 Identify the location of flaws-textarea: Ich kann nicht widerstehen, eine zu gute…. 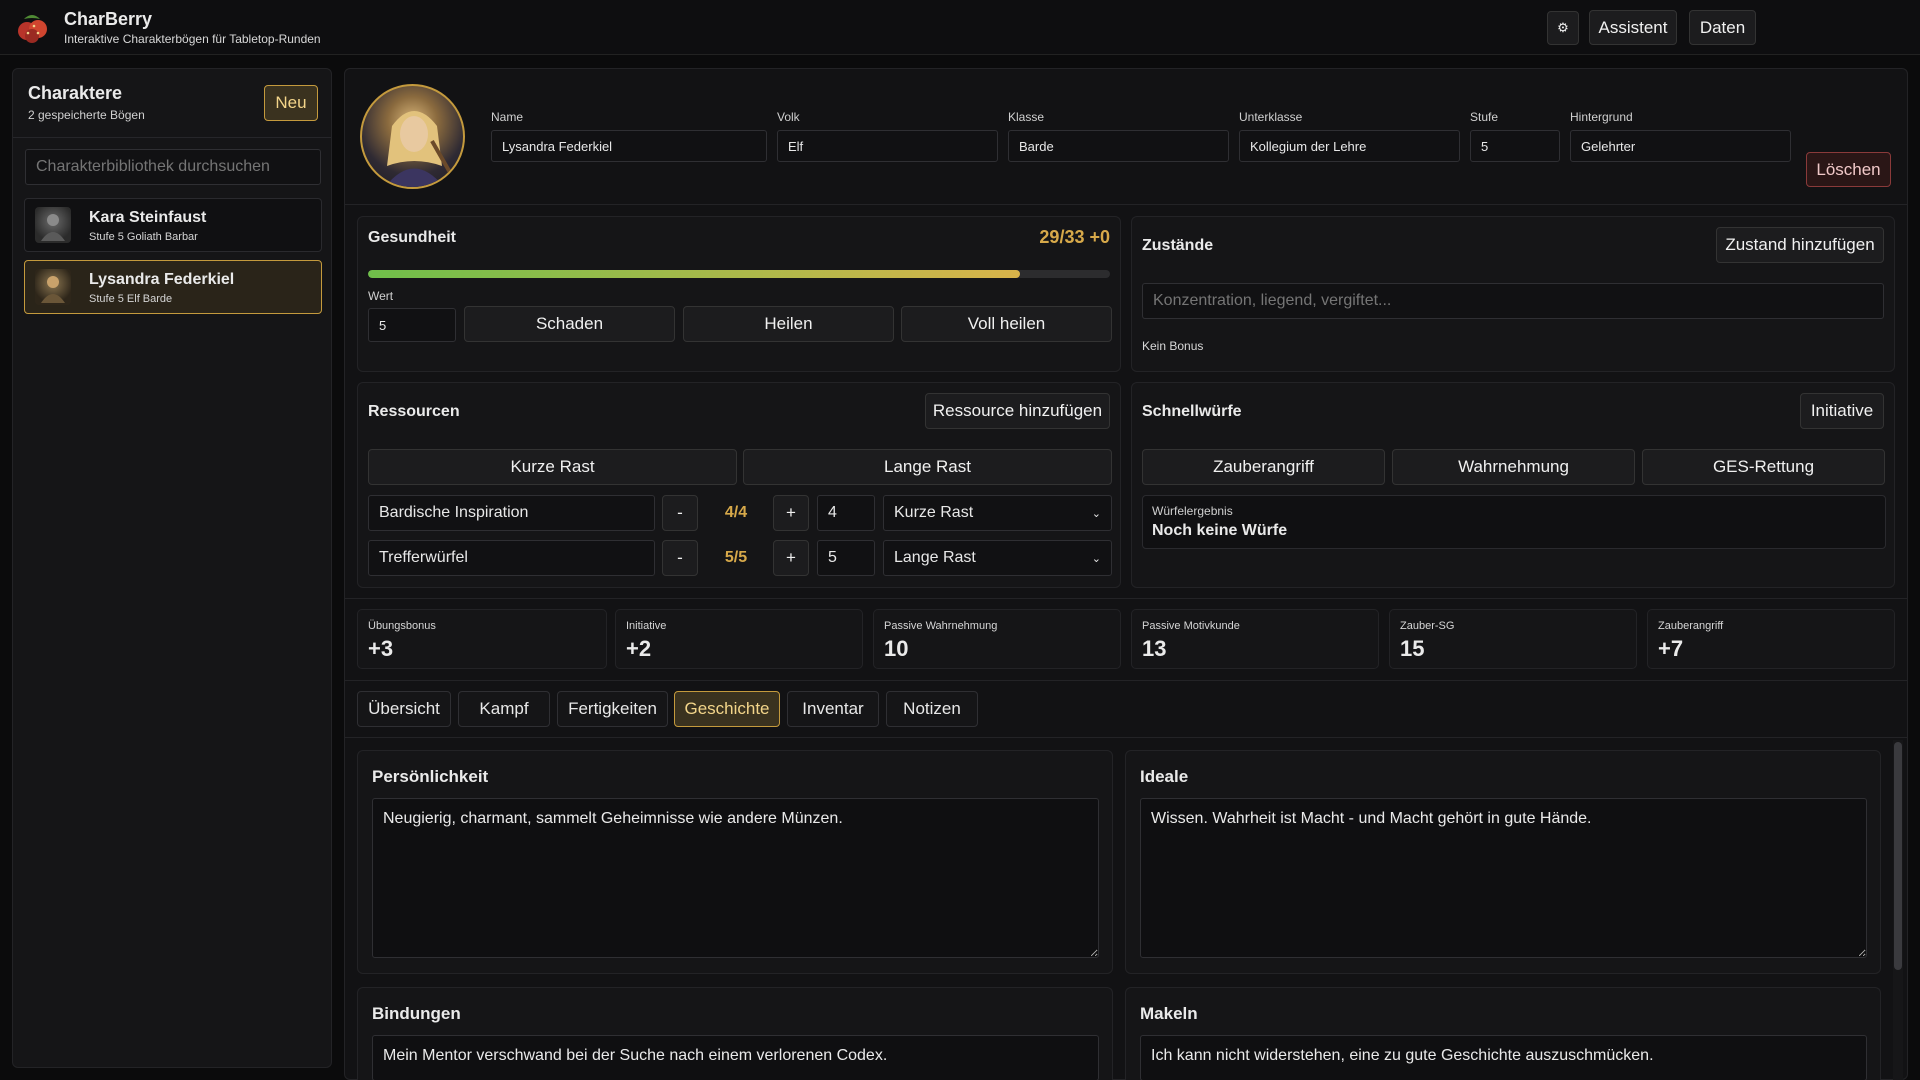
(1503, 1057).